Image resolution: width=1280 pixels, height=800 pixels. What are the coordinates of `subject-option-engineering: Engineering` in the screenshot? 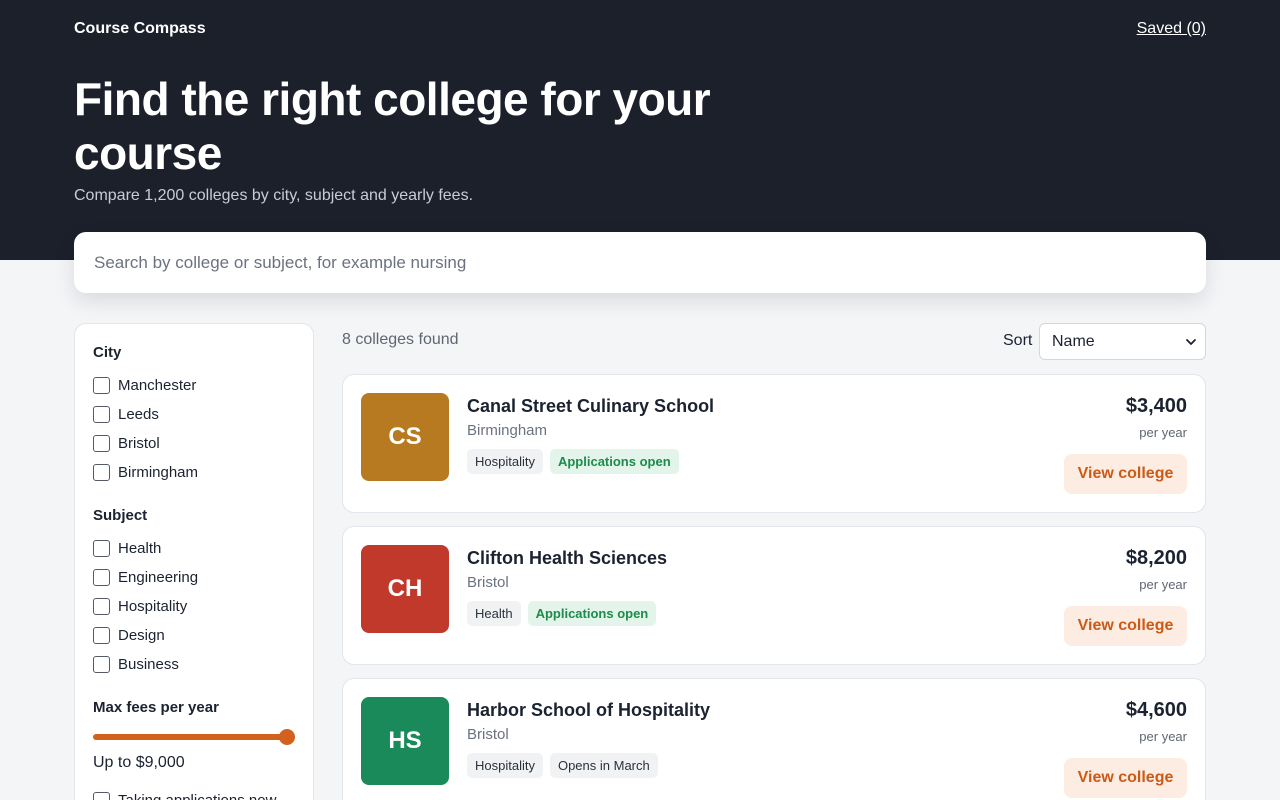 It's located at (194, 577).